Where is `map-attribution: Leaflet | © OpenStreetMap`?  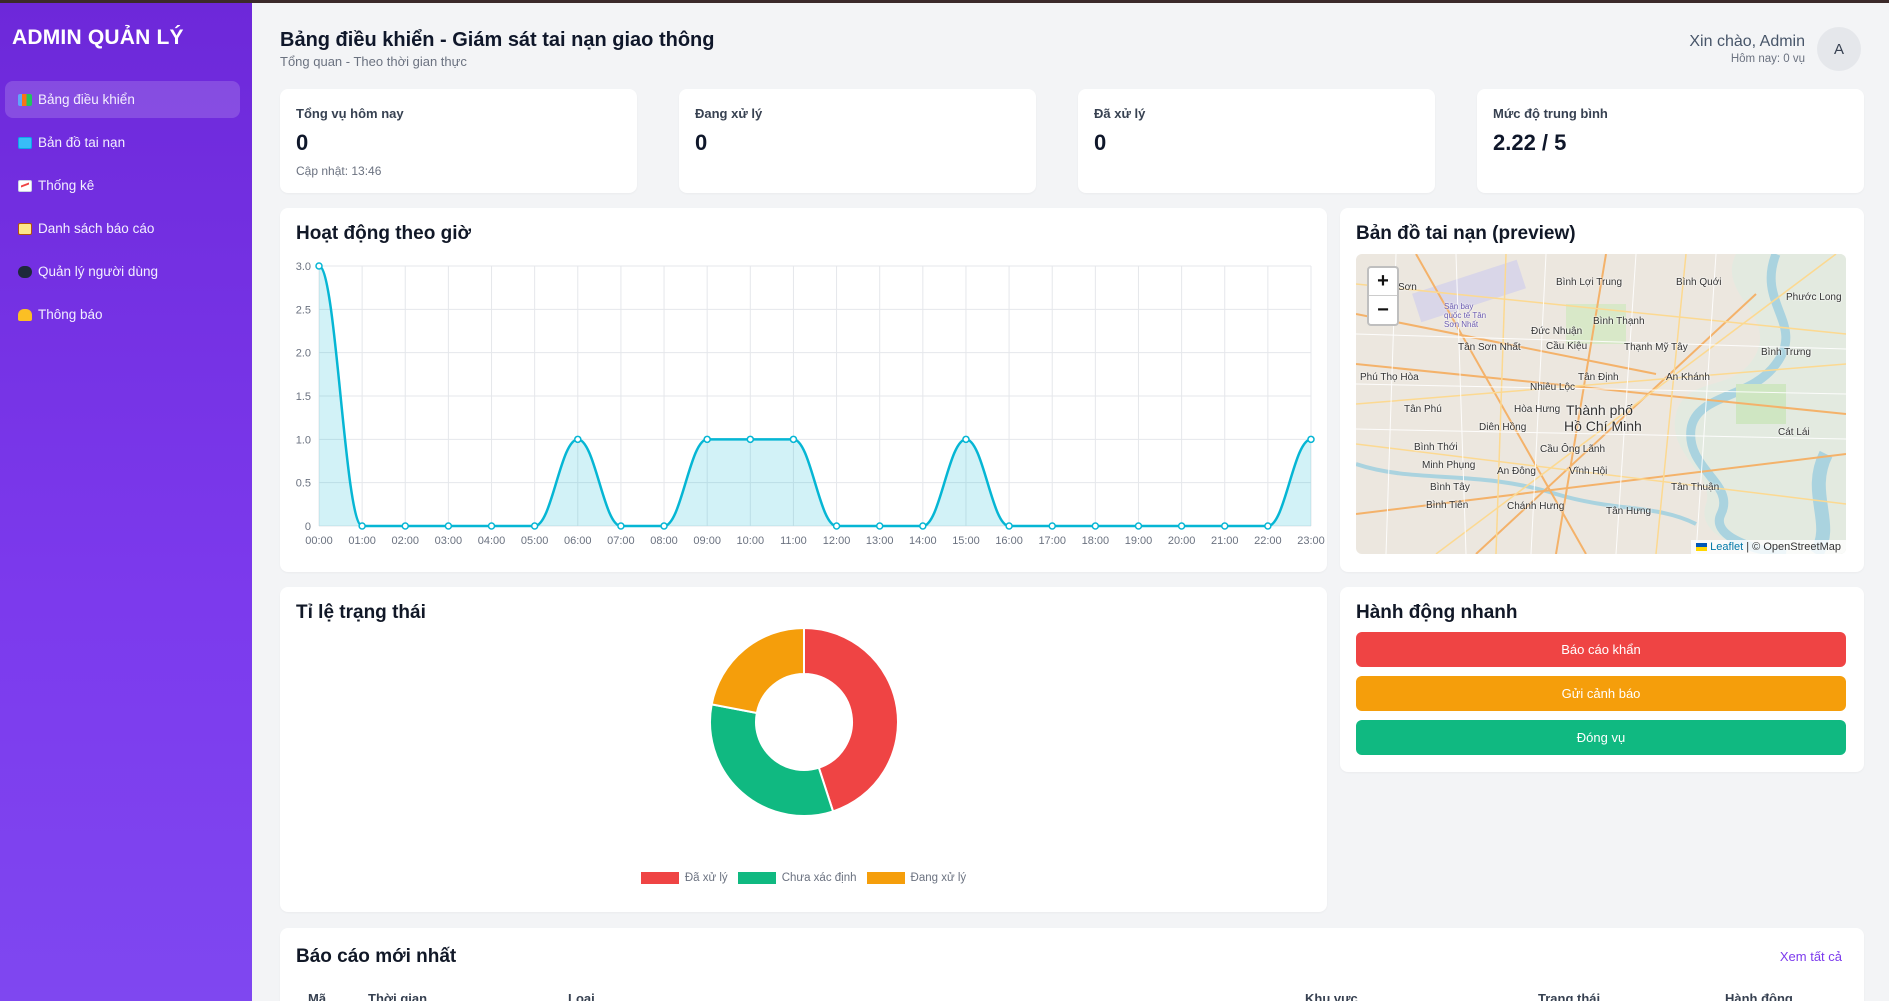
map-attribution: Leaflet | © OpenStreetMap is located at coordinates (1768, 547).